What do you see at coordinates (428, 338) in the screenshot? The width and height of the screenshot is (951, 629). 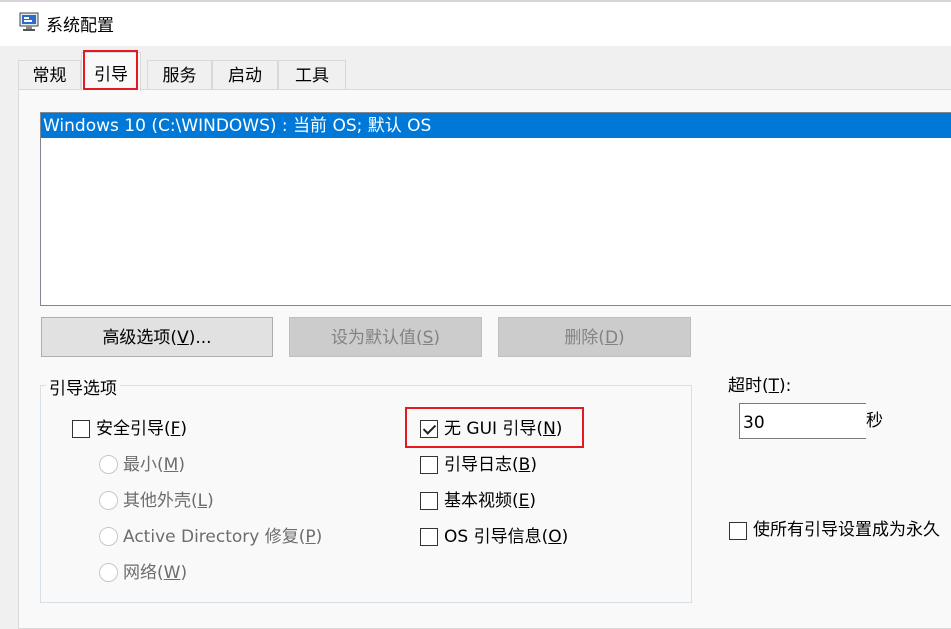 I see `set-default-accel: S` at bounding box center [428, 338].